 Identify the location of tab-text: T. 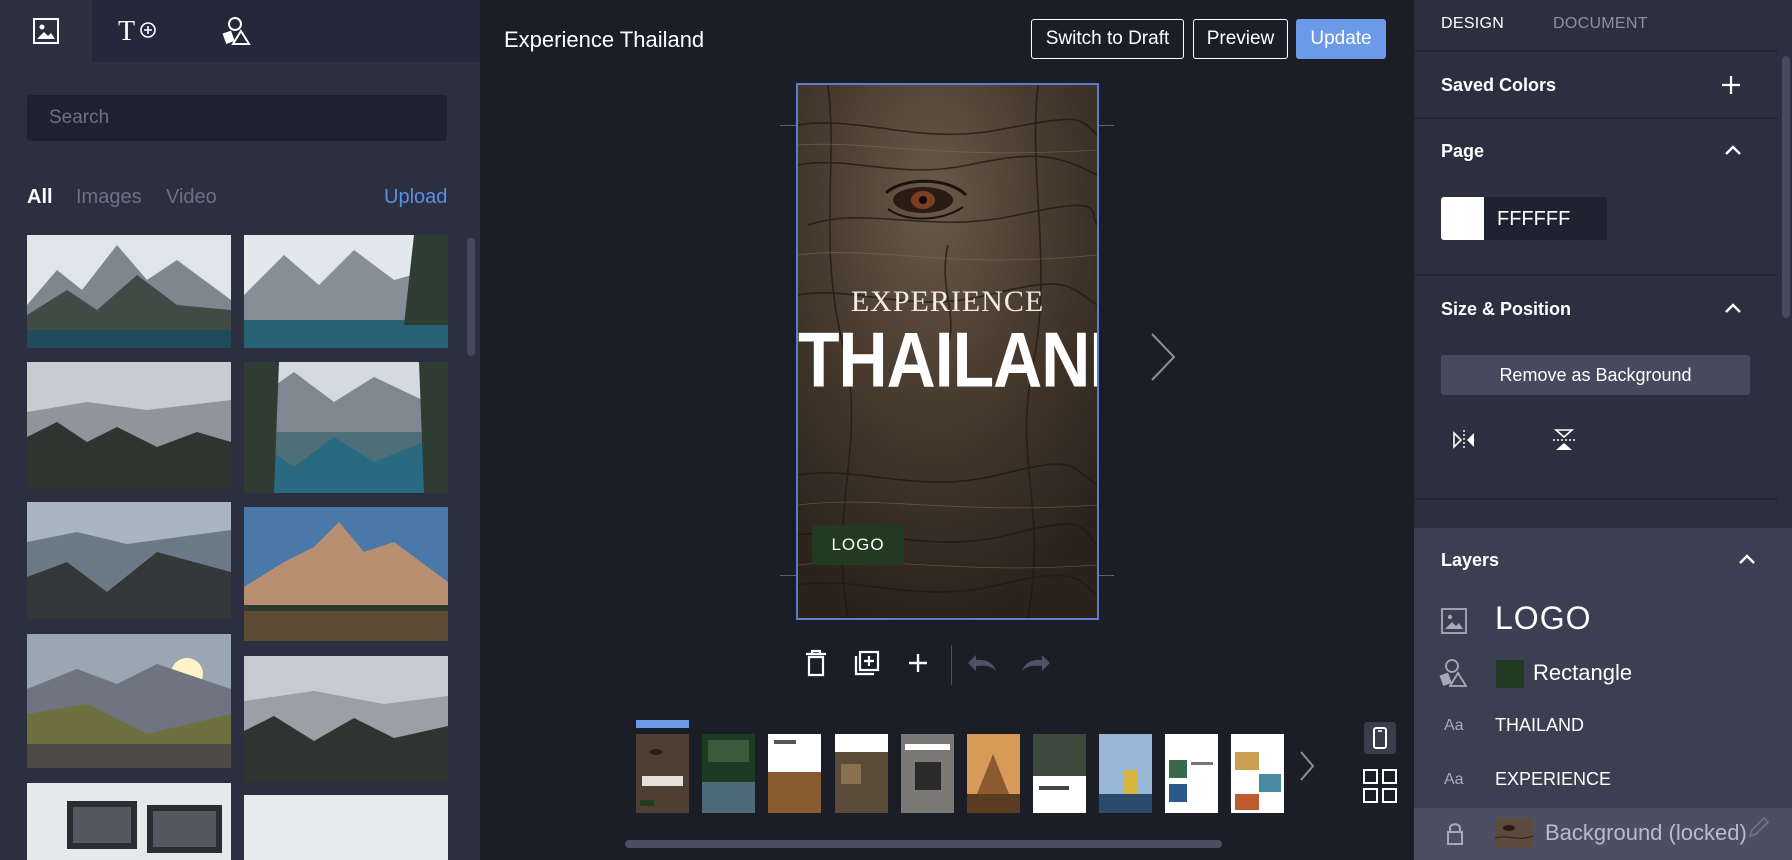
(138, 31).